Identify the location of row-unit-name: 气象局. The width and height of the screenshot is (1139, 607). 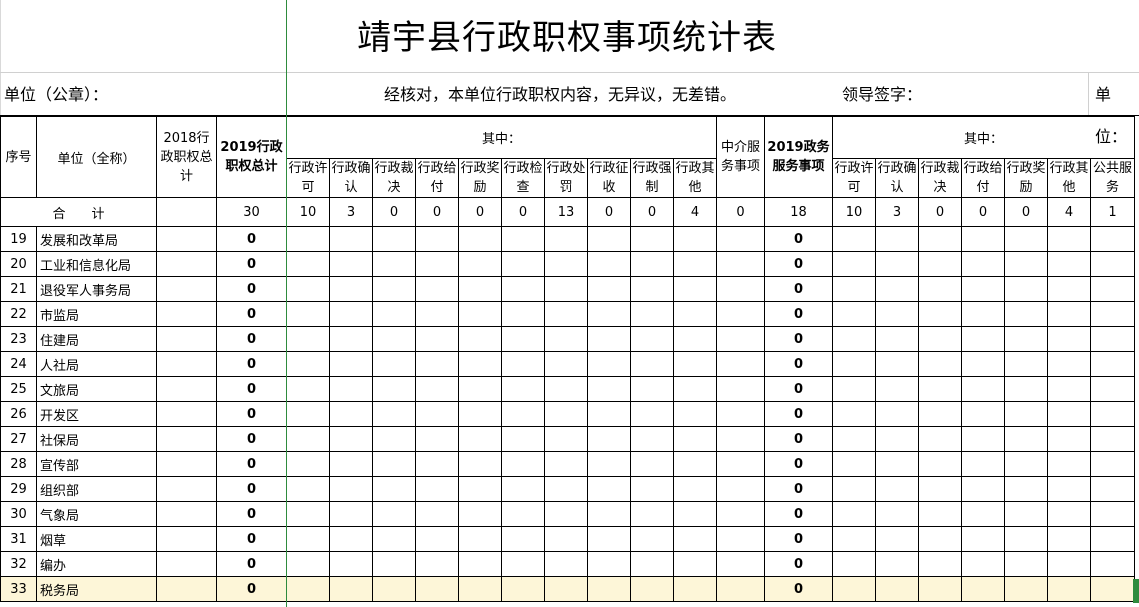
(96, 514).